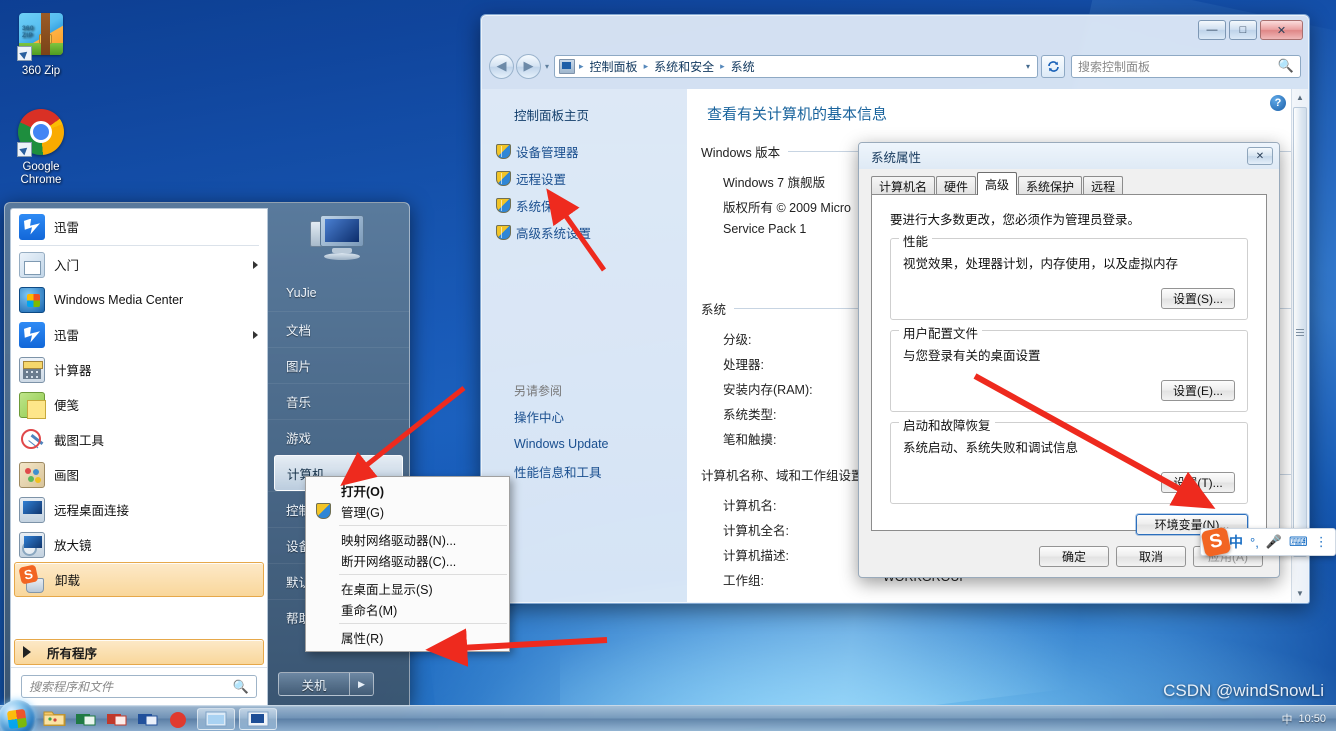 This screenshot has width=1336, height=731. Describe the element at coordinates (139, 652) in the screenshot. I see `all-programs-button: 所有程序` at that location.